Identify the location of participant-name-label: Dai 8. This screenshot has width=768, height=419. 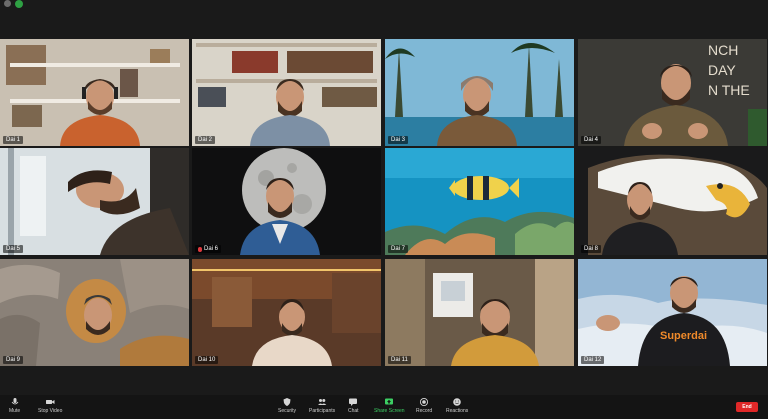
(591, 249).